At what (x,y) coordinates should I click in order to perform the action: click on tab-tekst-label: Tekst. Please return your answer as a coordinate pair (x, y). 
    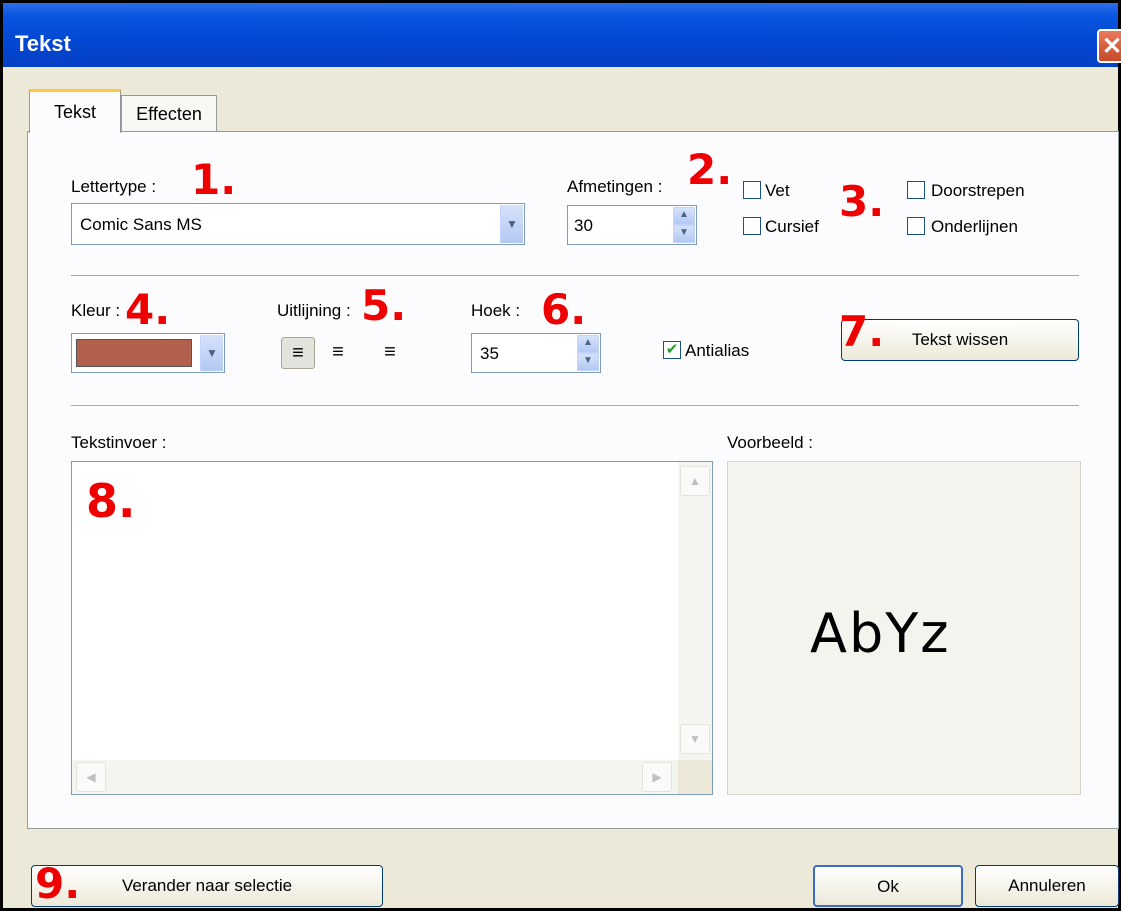
    Looking at the image, I should click on (74, 112).